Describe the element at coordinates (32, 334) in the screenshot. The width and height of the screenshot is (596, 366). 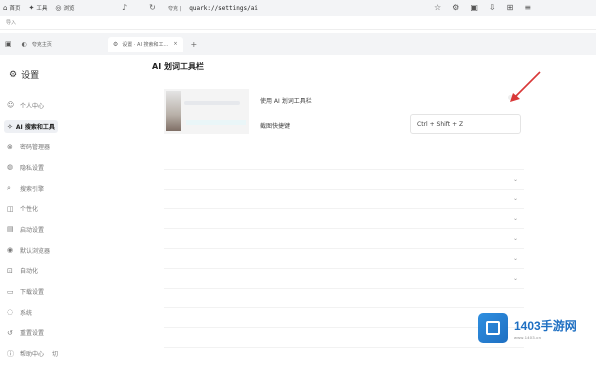
I see `sidebar-item-label: 重置设置` at that location.